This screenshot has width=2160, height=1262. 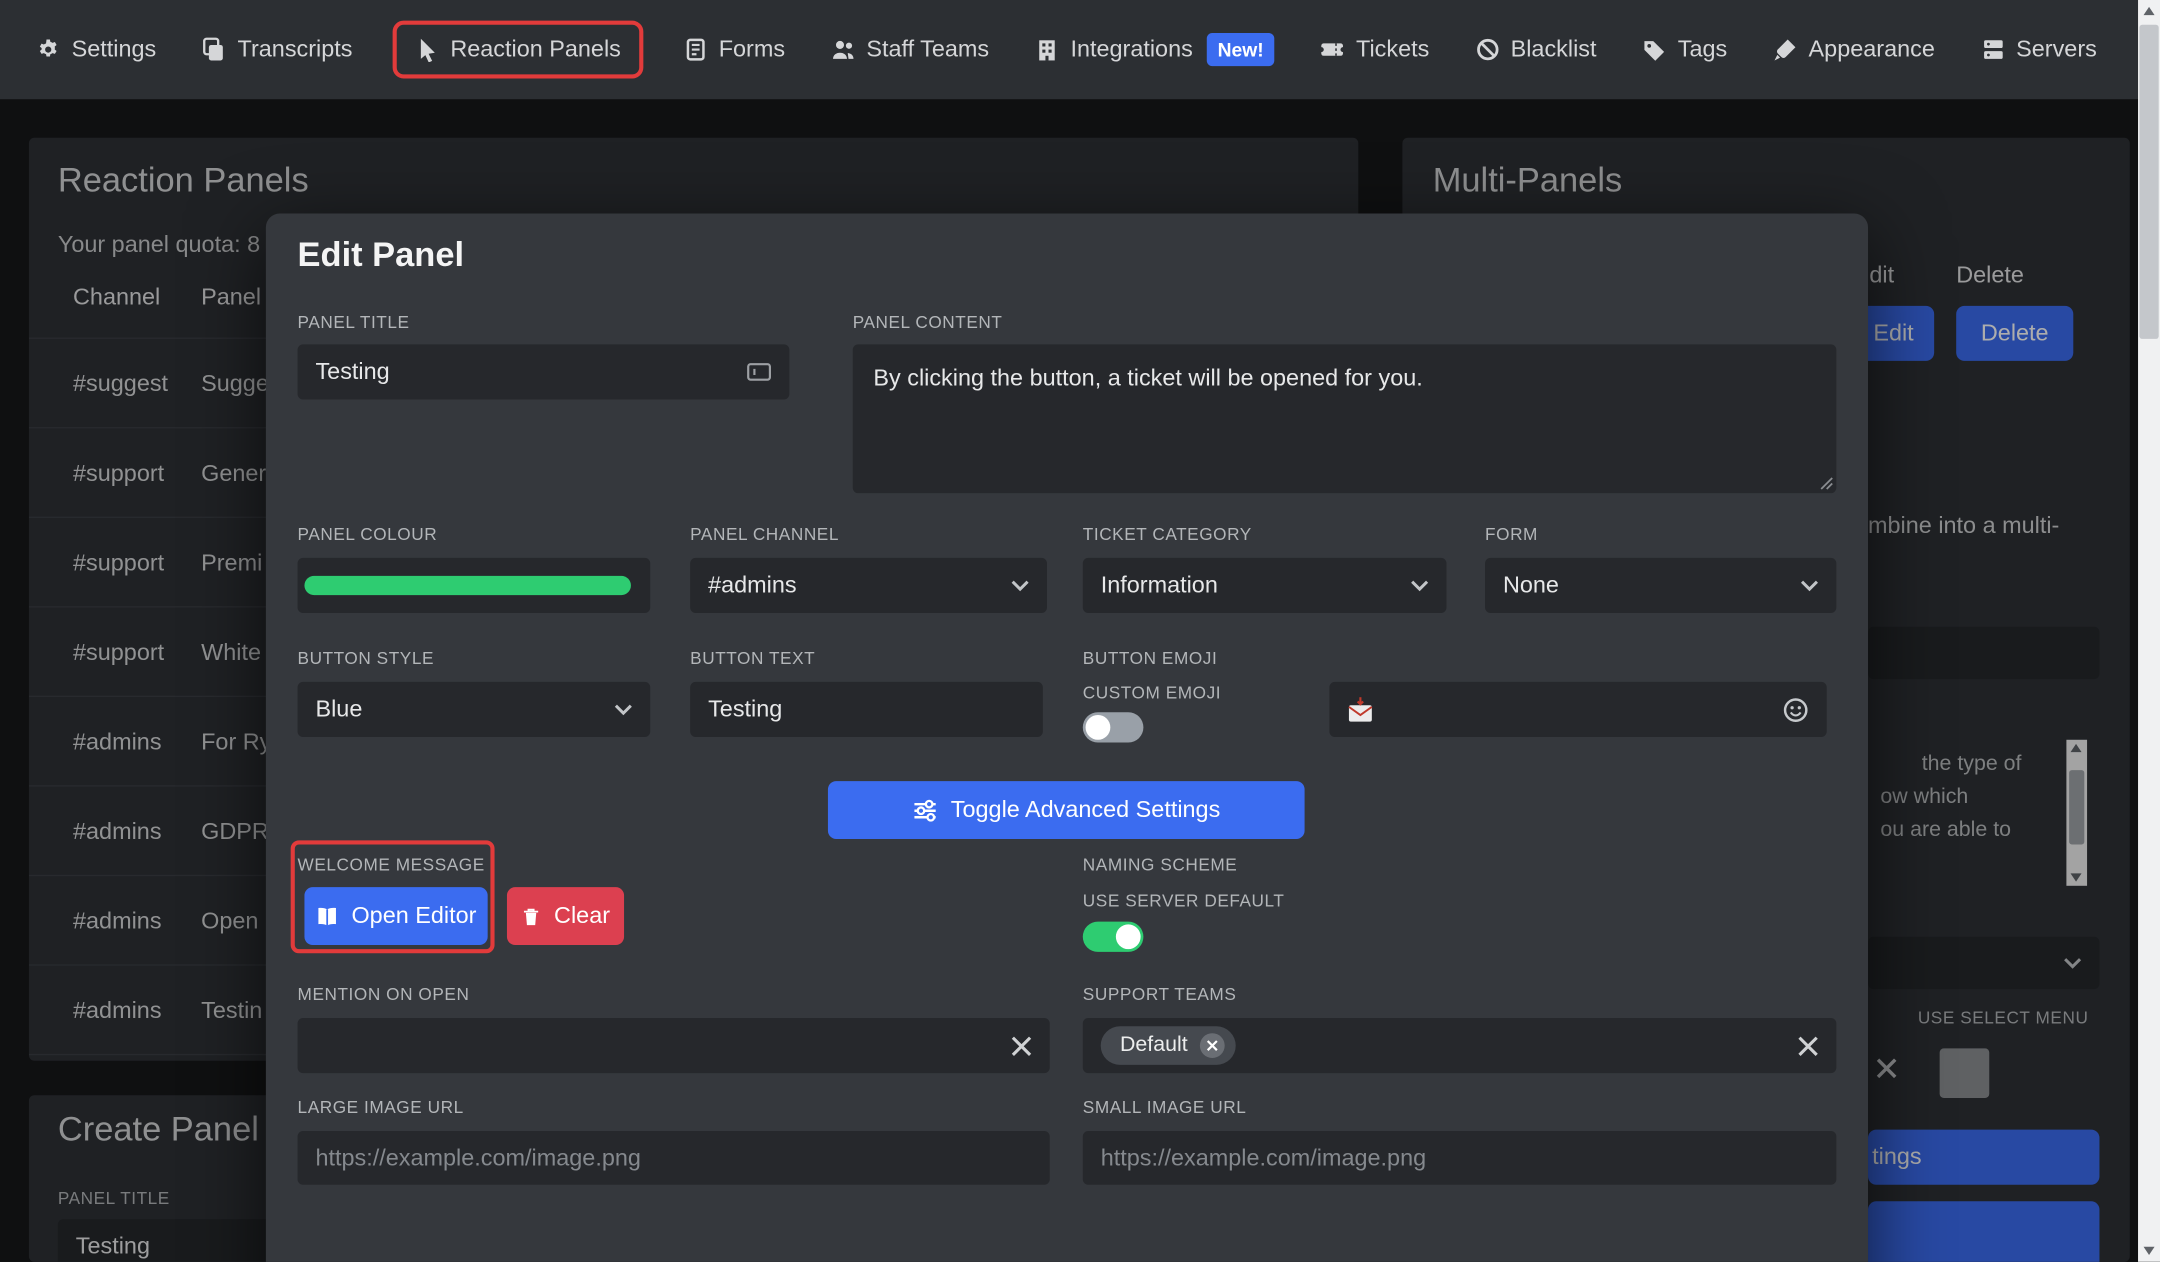 What do you see at coordinates (295, 48) in the screenshot?
I see `nav-transcripts-label: Transcripts` at bounding box center [295, 48].